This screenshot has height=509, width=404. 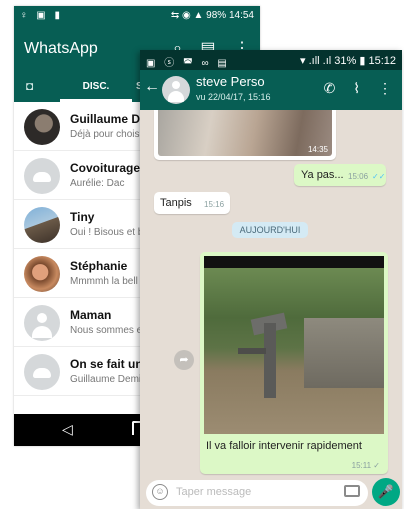 I want to click on message-input: Taper message, so click(x=213, y=492).